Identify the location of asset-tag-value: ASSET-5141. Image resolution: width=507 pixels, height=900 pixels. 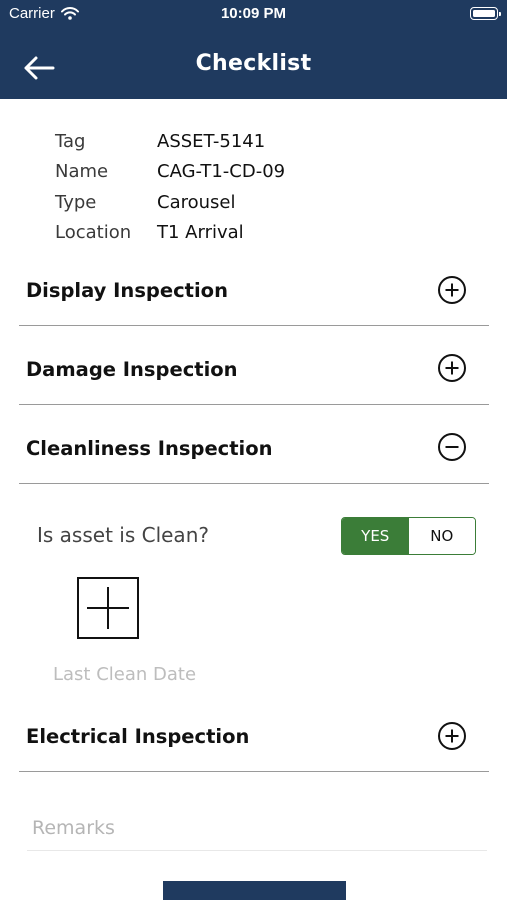
(211, 141).